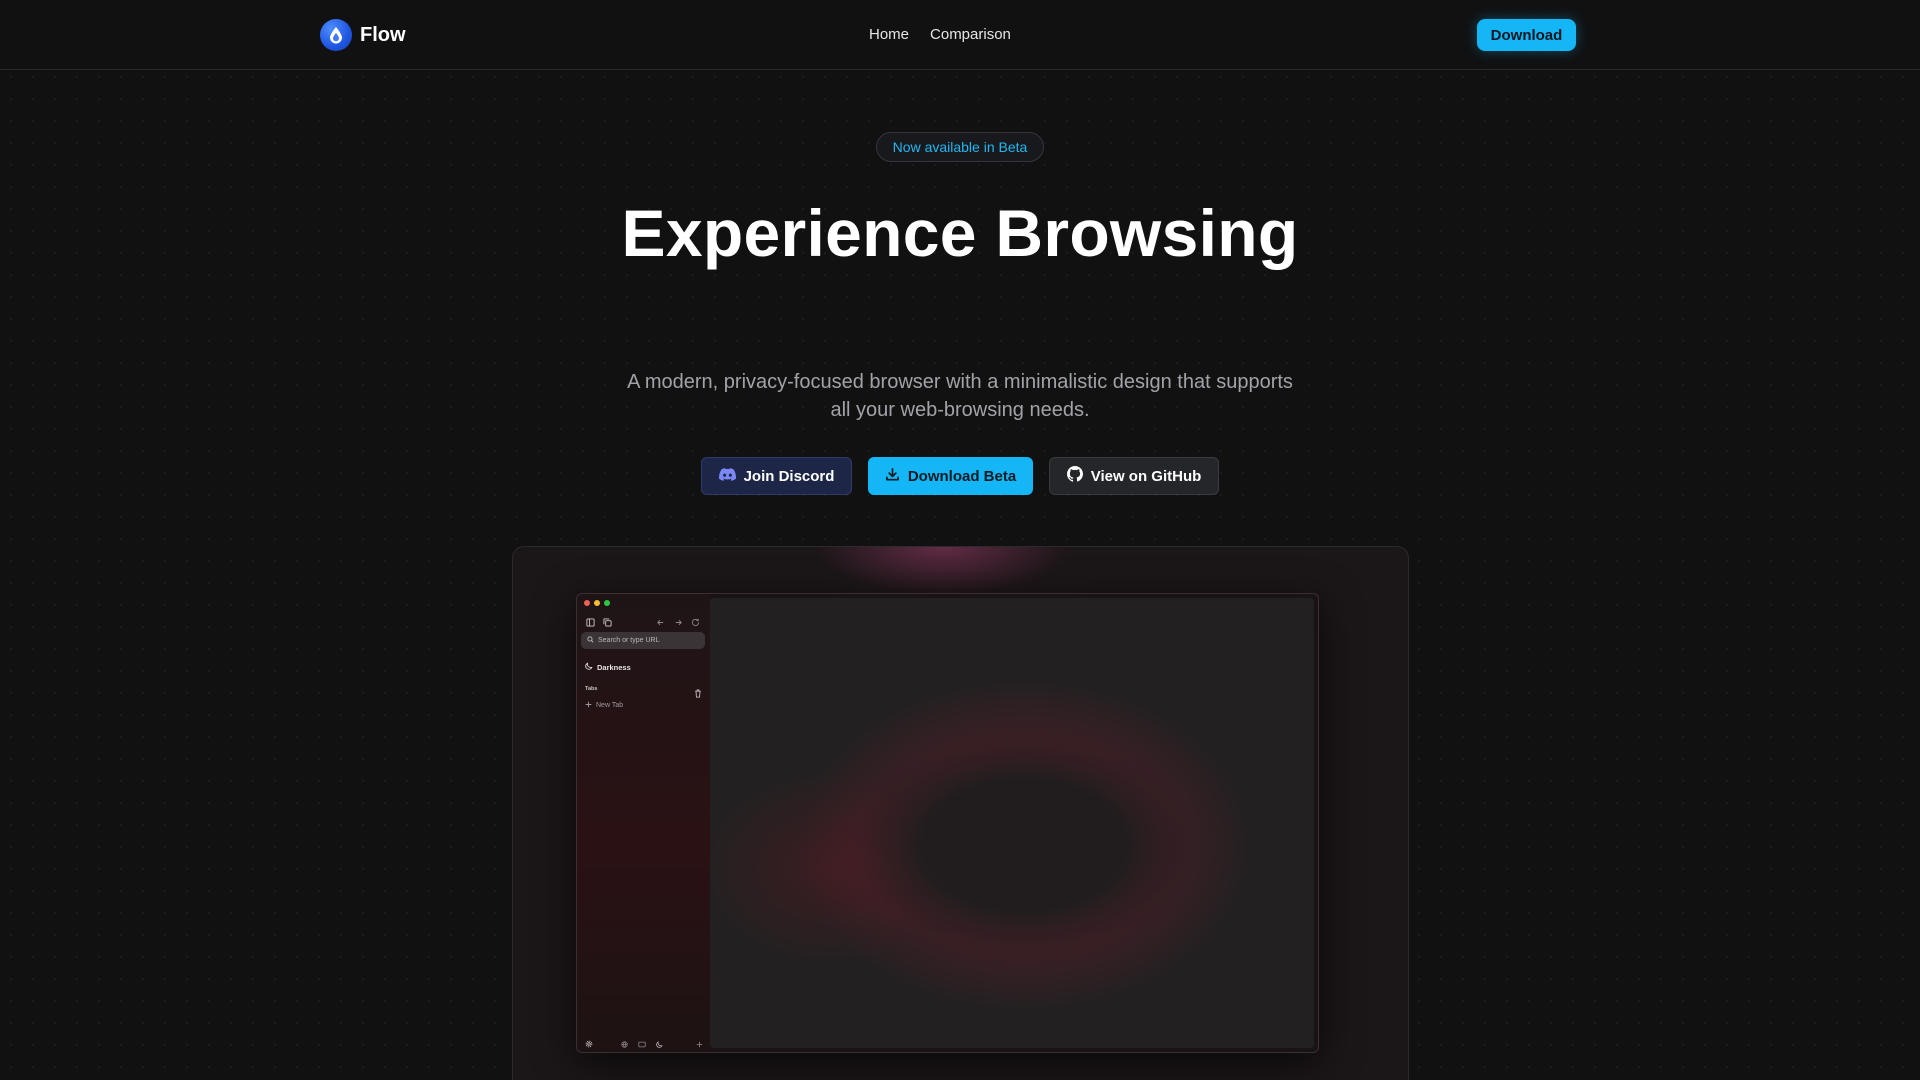  I want to click on space-name: Darkness, so click(614, 667).